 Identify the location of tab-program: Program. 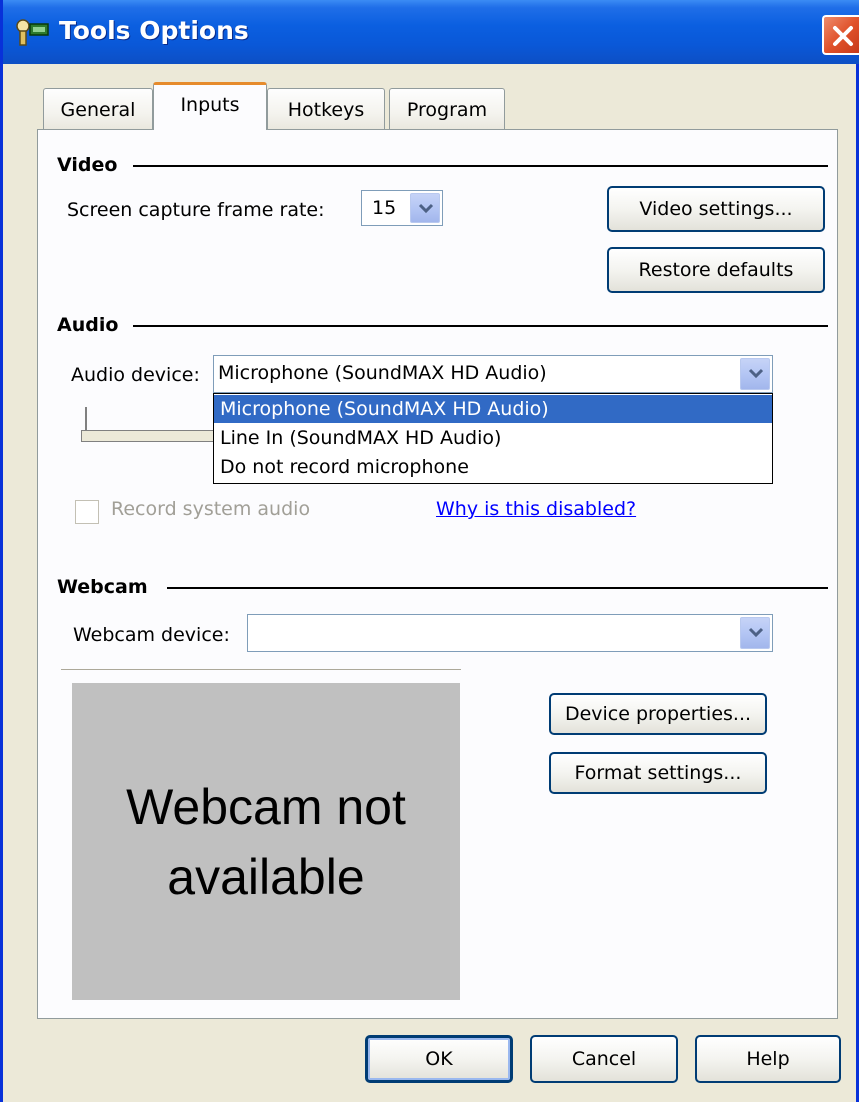
(447, 109).